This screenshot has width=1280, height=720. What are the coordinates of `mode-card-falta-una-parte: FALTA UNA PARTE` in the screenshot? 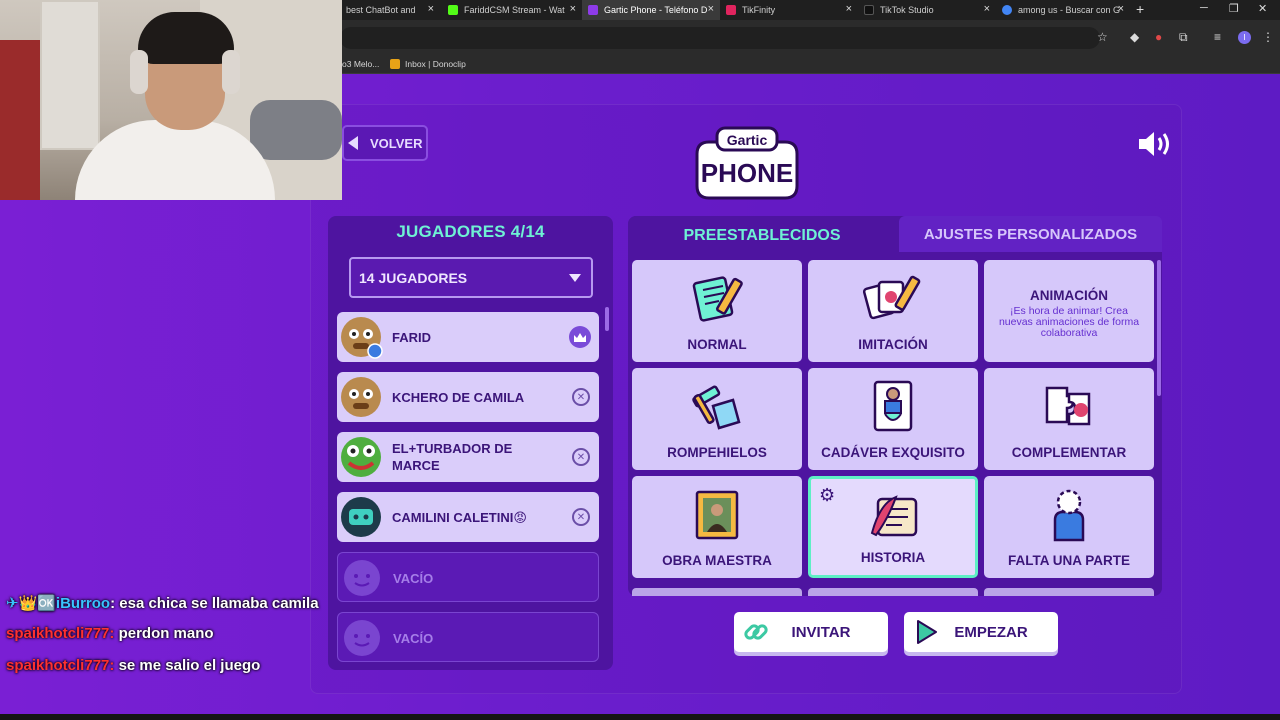 It's located at (1069, 527).